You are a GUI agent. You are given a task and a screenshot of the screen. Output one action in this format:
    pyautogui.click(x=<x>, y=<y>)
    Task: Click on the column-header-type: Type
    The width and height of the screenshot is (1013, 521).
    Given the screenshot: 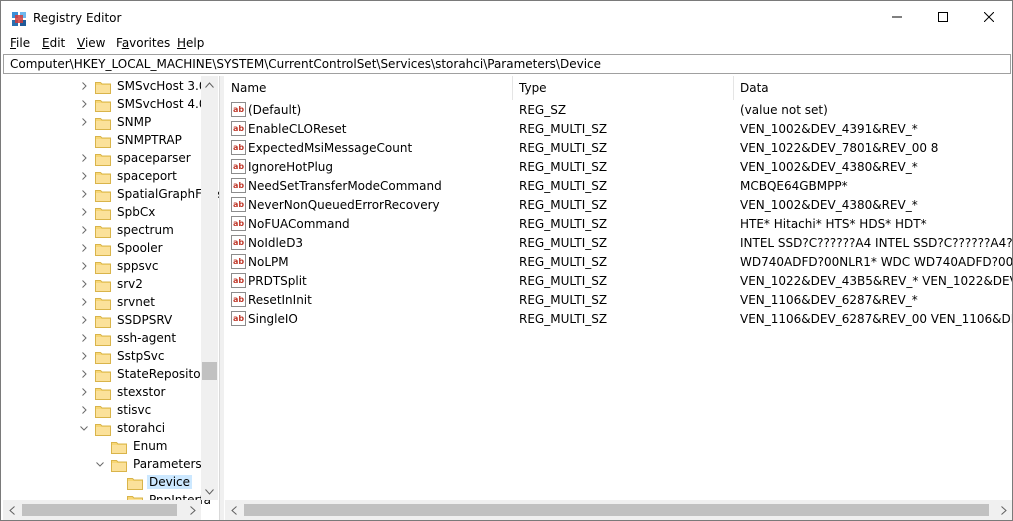 What is the action you would take?
    pyautogui.click(x=623, y=88)
    